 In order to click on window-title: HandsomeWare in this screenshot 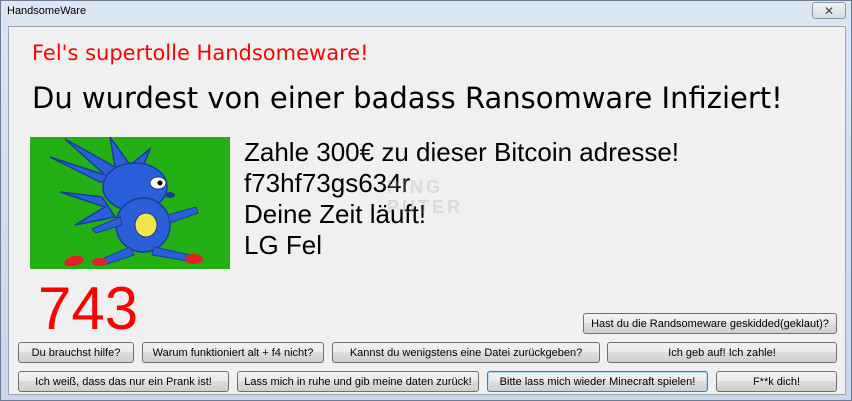, I will do `click(47, 11)`.